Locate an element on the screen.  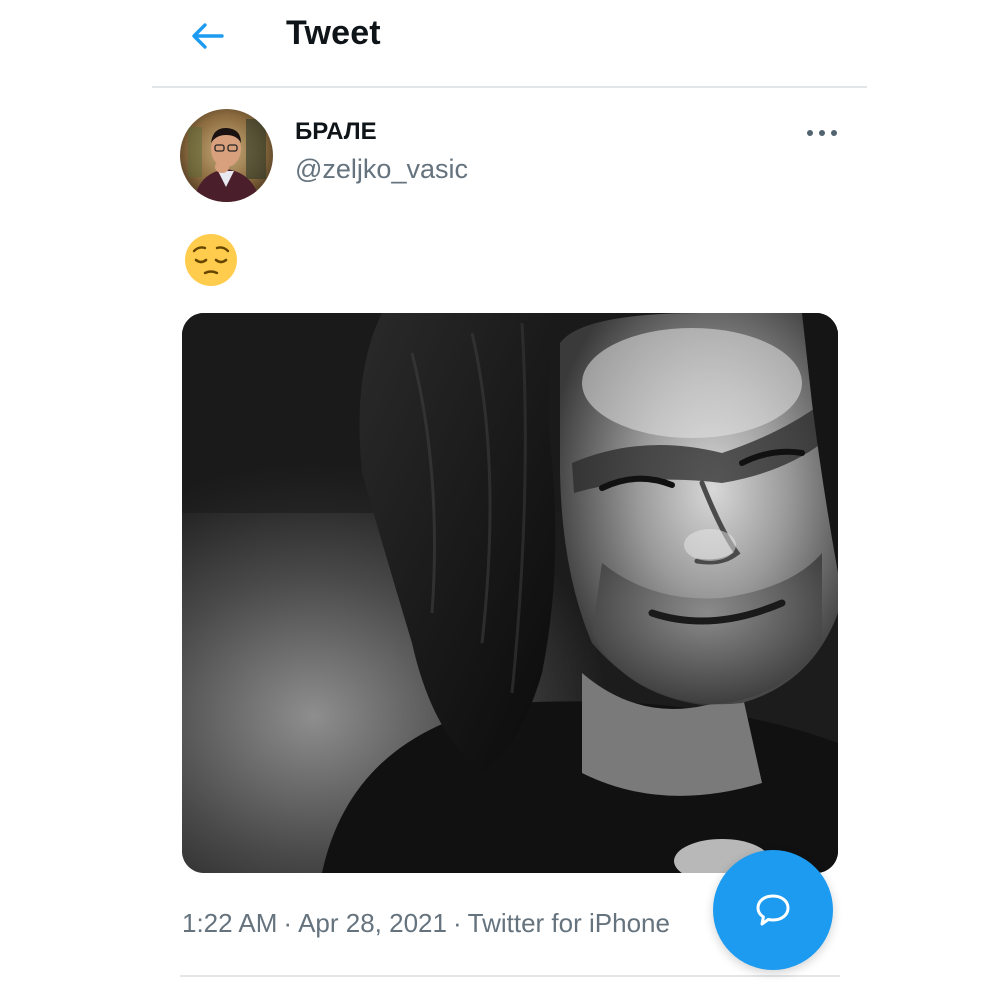
reply-bubble-icon is located at coordinates (773, 910).